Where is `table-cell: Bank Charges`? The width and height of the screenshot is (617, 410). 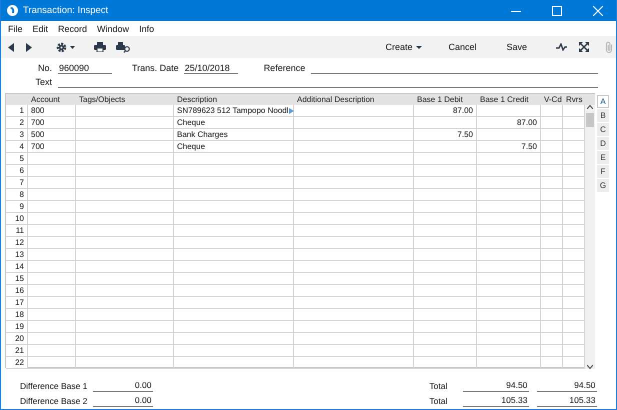
table-cell: Bank Charges is located at coordinates (234, 135).